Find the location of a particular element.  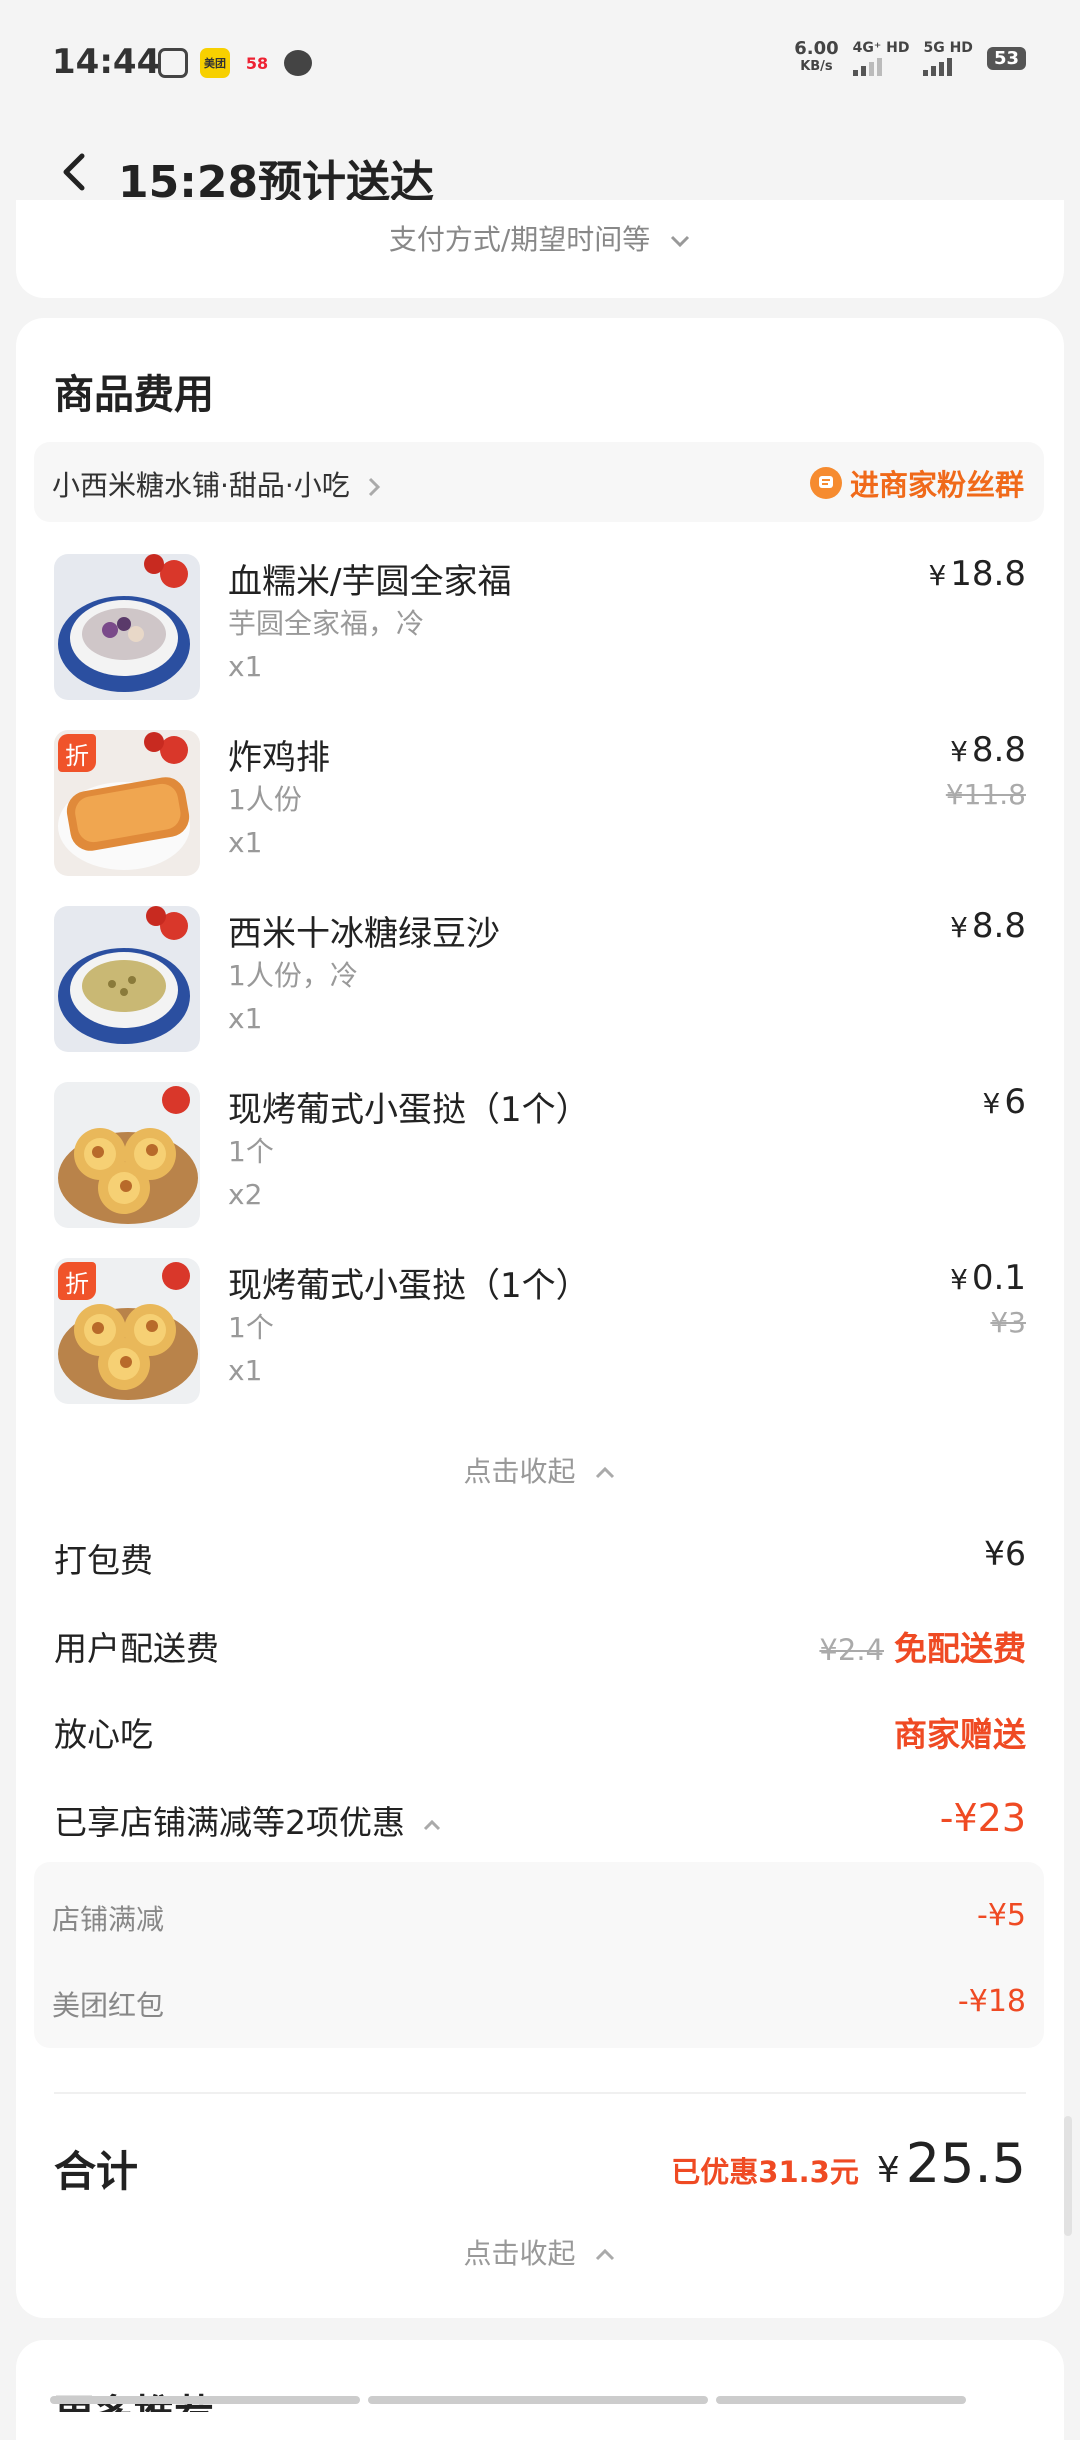

discount-summary-label: 已享店铺满减等2项优惠 is located at coordinates (248, 1820).